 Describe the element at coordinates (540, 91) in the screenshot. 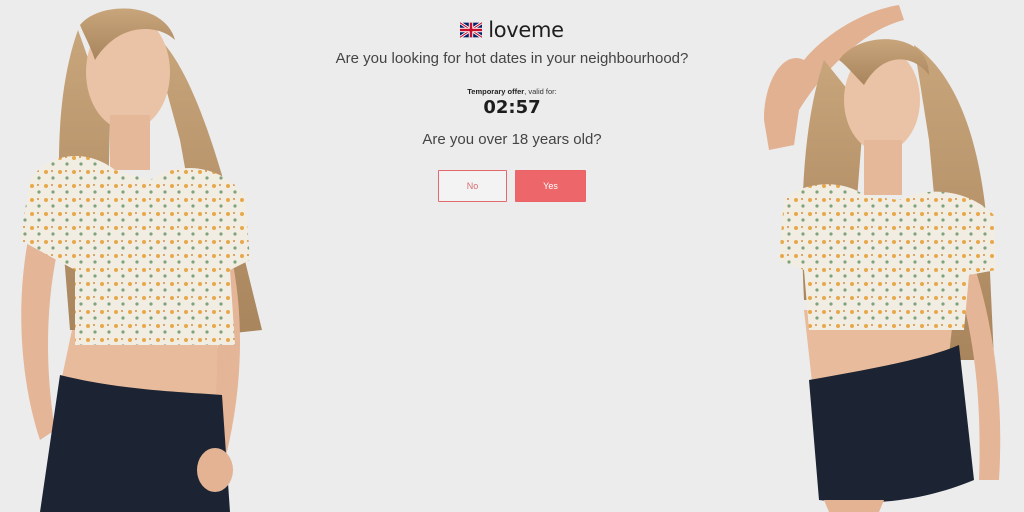

I see `offer-label-rest: , valid for:` at that location.